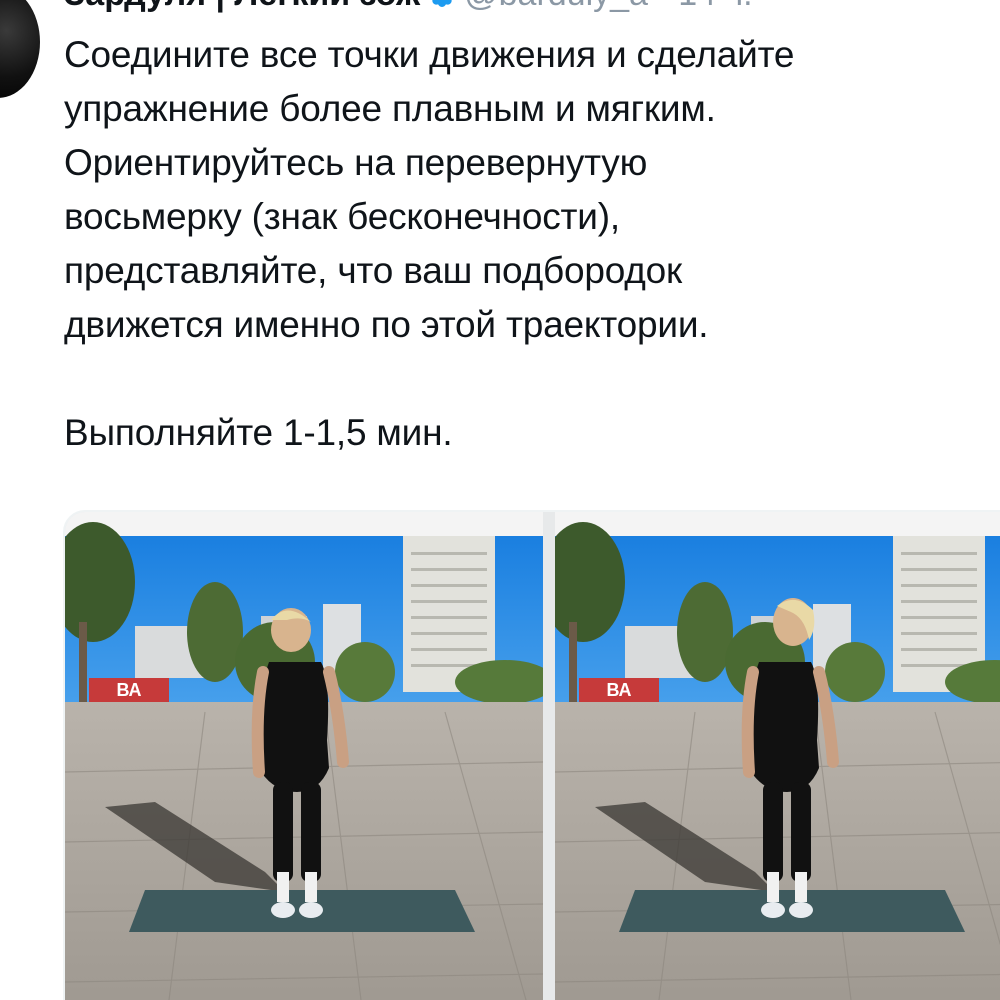 The width and height of the screenshot is (1000, 1000). Describe the element at coordinates (386, 324) in the screenshot. I see `tweet-text-line: движется именно по этой траектории.` at that location.